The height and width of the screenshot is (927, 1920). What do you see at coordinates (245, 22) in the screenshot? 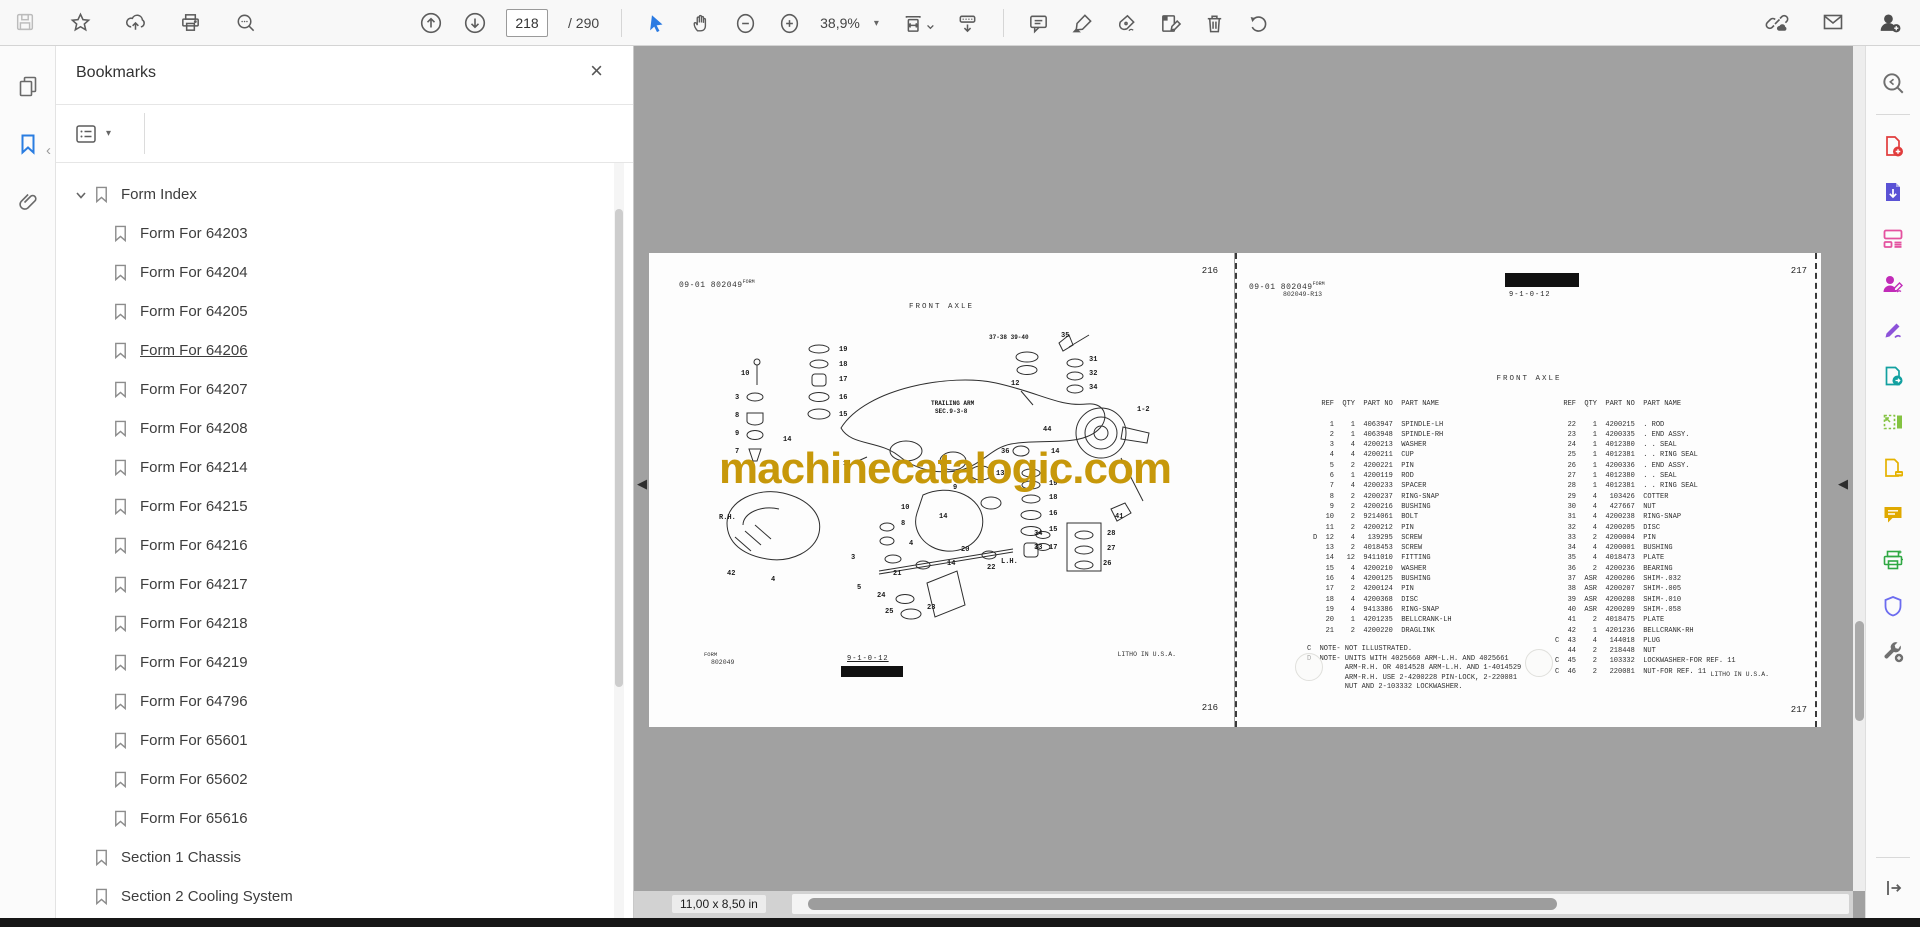
I see `search-icon` at bounding box center [245, 22].